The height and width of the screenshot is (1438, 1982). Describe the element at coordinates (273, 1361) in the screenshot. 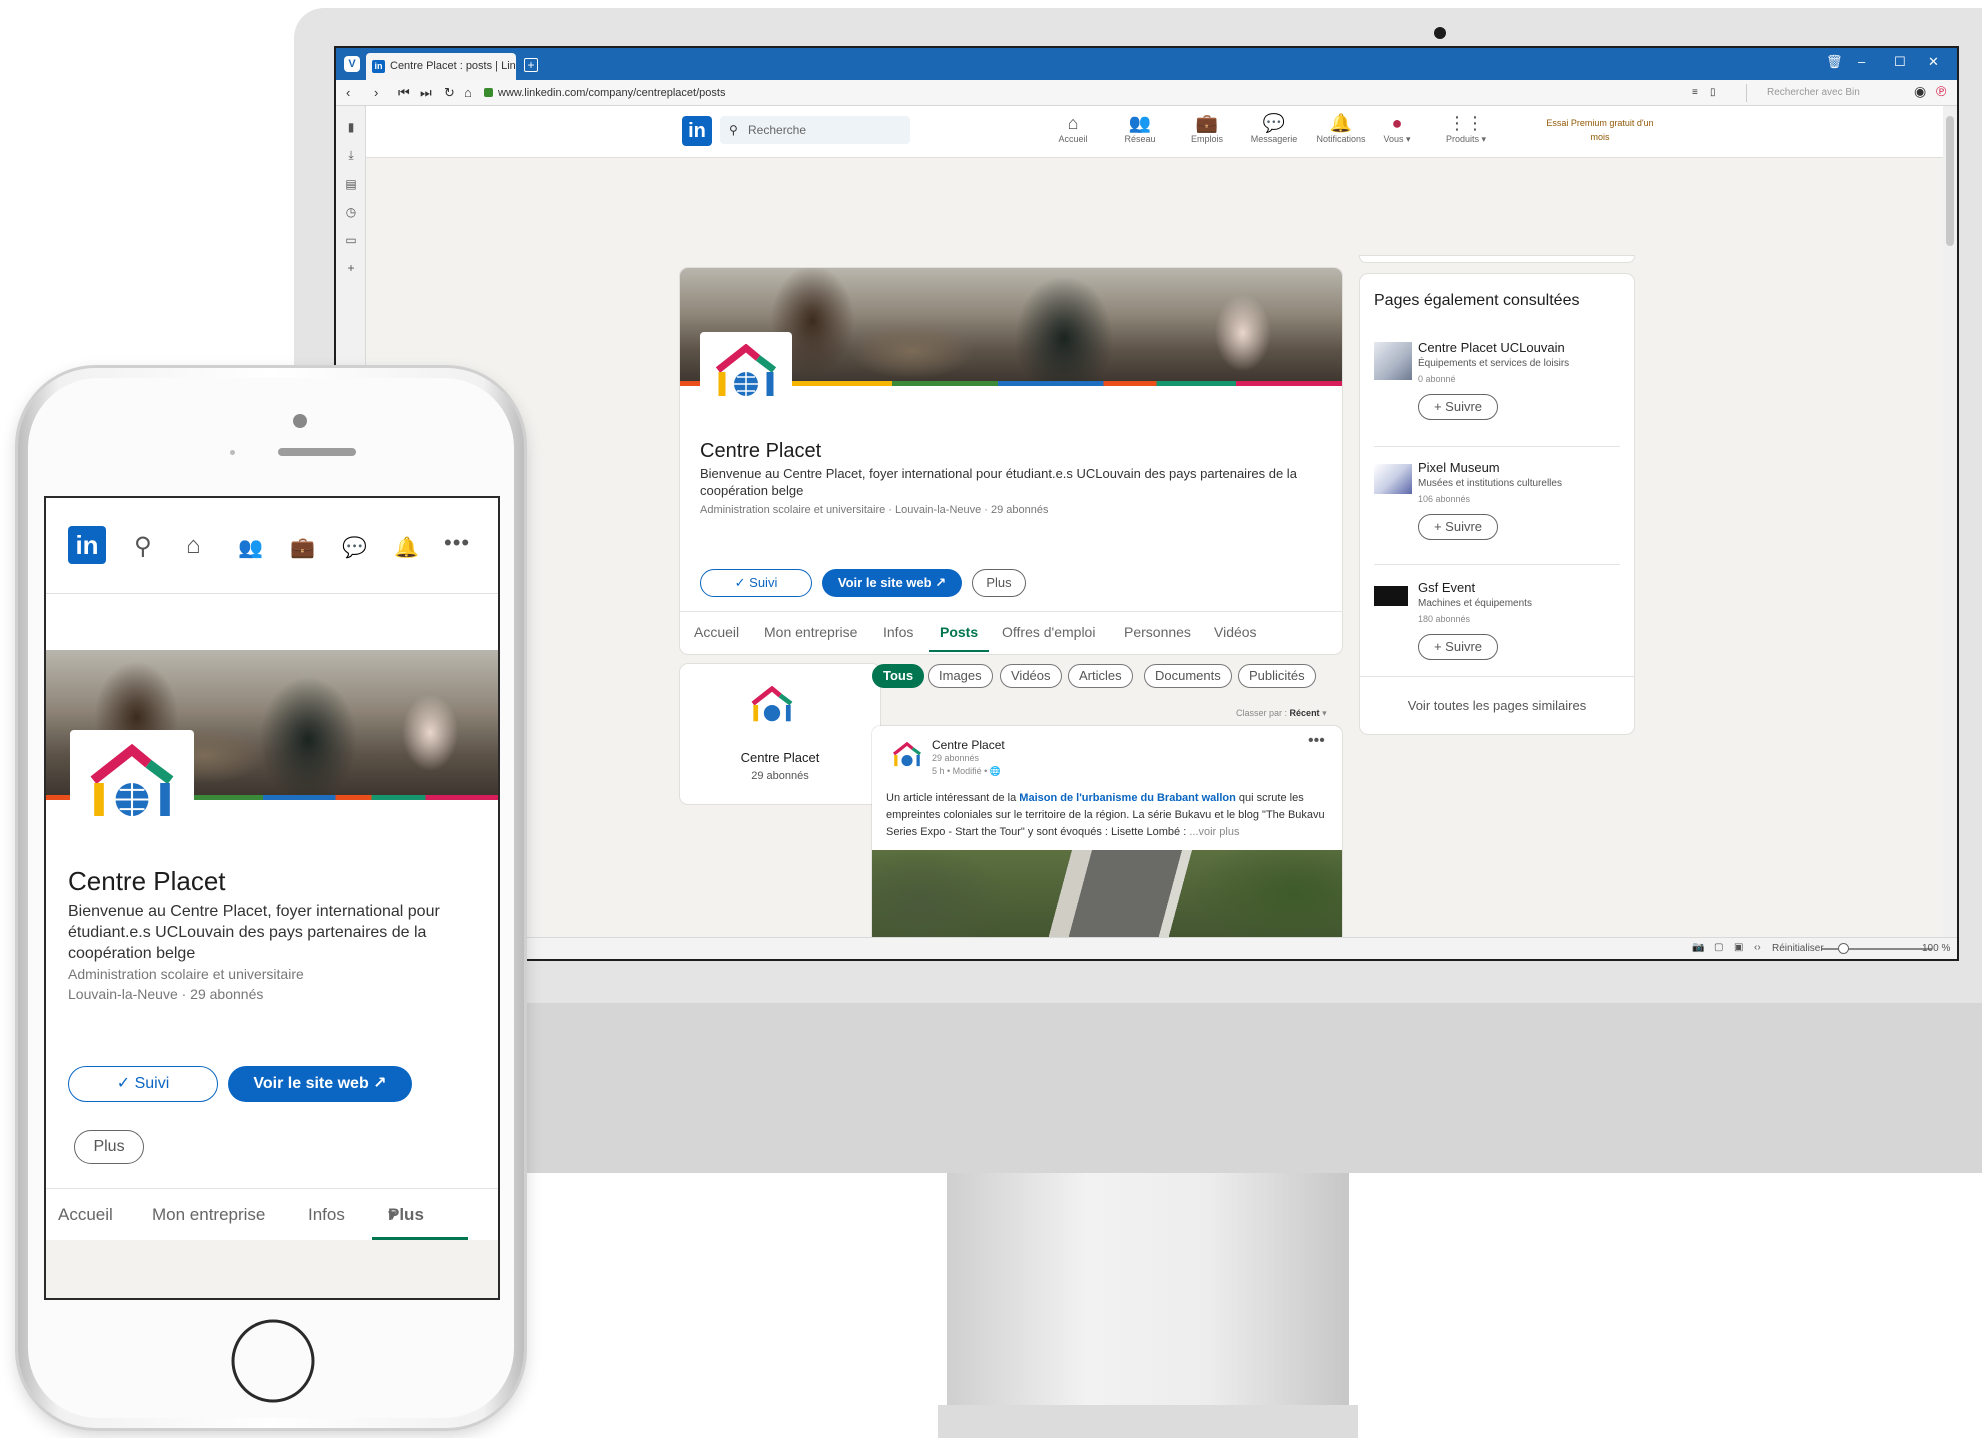

I see `home-button-icon` at that location.